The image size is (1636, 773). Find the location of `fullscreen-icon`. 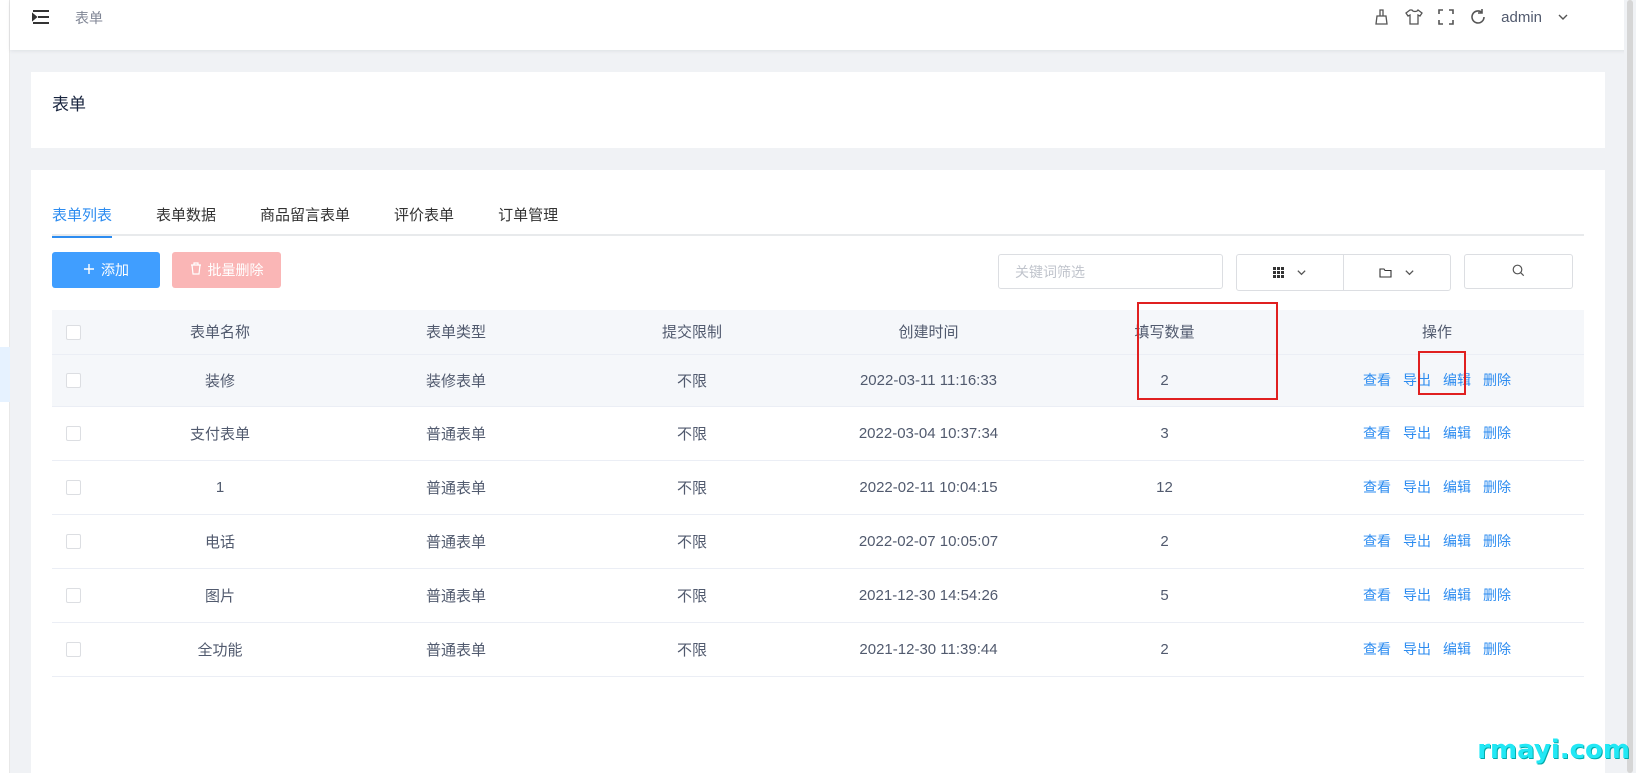

fullscreen-icon is located at coordinates (1446, 17).